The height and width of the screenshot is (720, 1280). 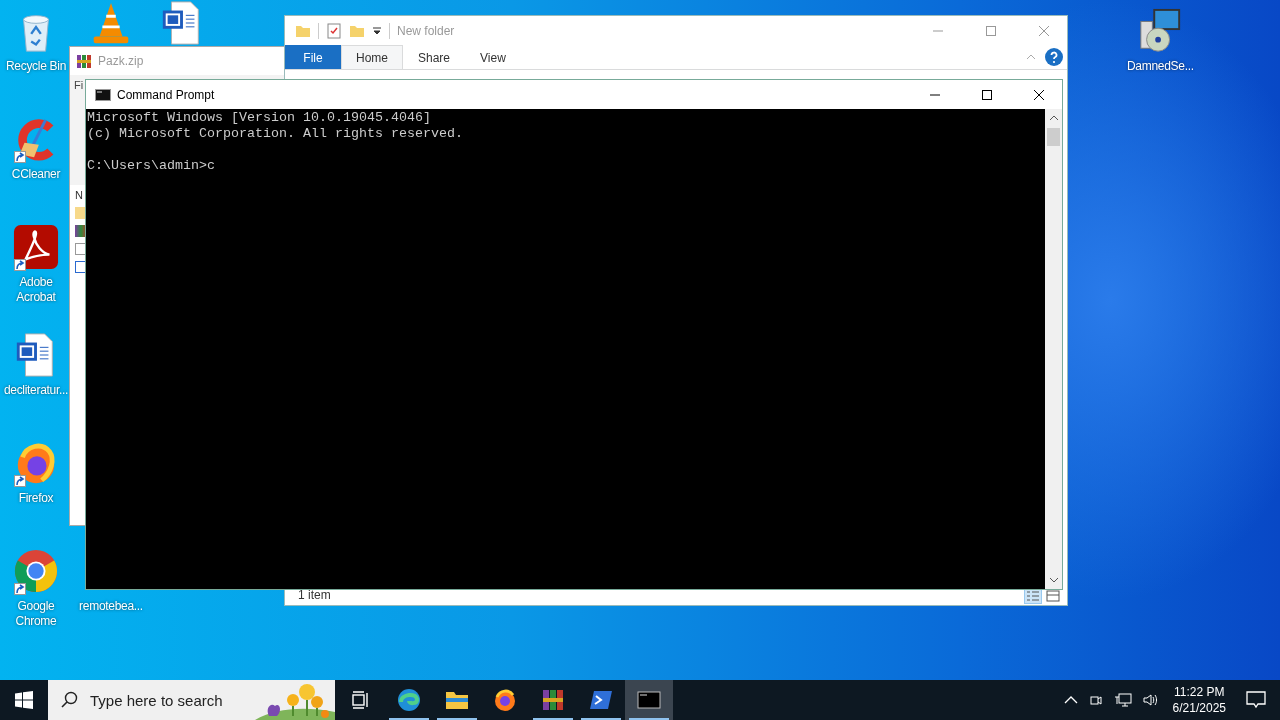 What do you see at coordinates (493, 57) in the screenshot?
I see `ribbon-tab: View` at bounding box center [493, 57].